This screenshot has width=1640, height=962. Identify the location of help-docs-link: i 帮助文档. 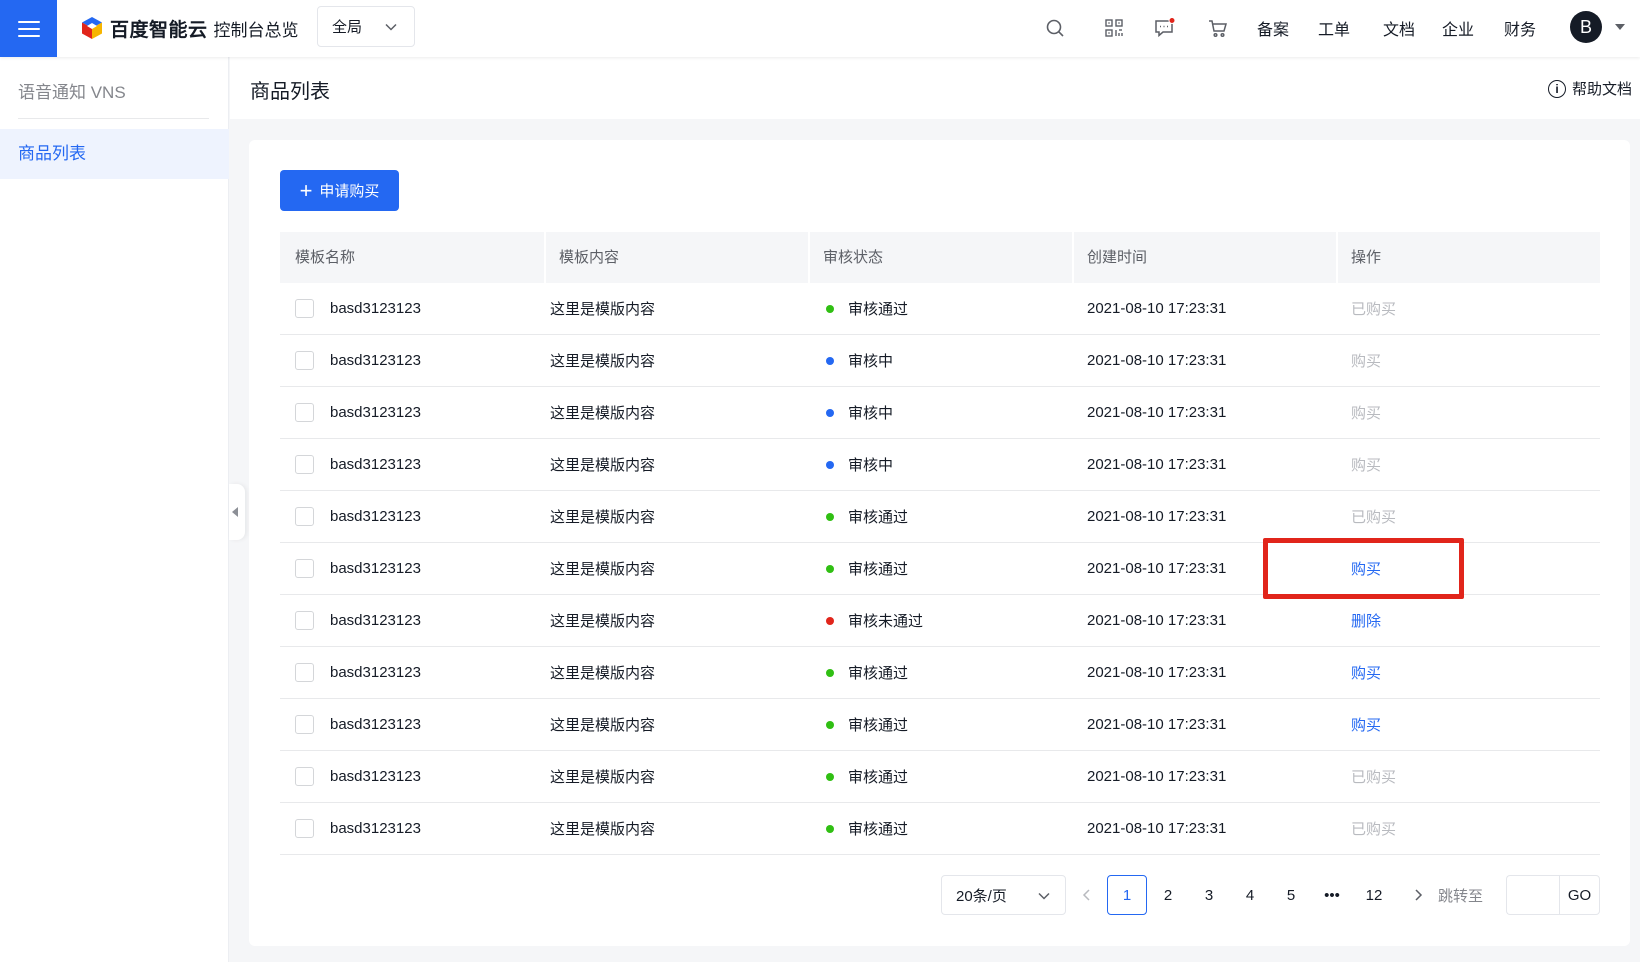
(1589, 88).